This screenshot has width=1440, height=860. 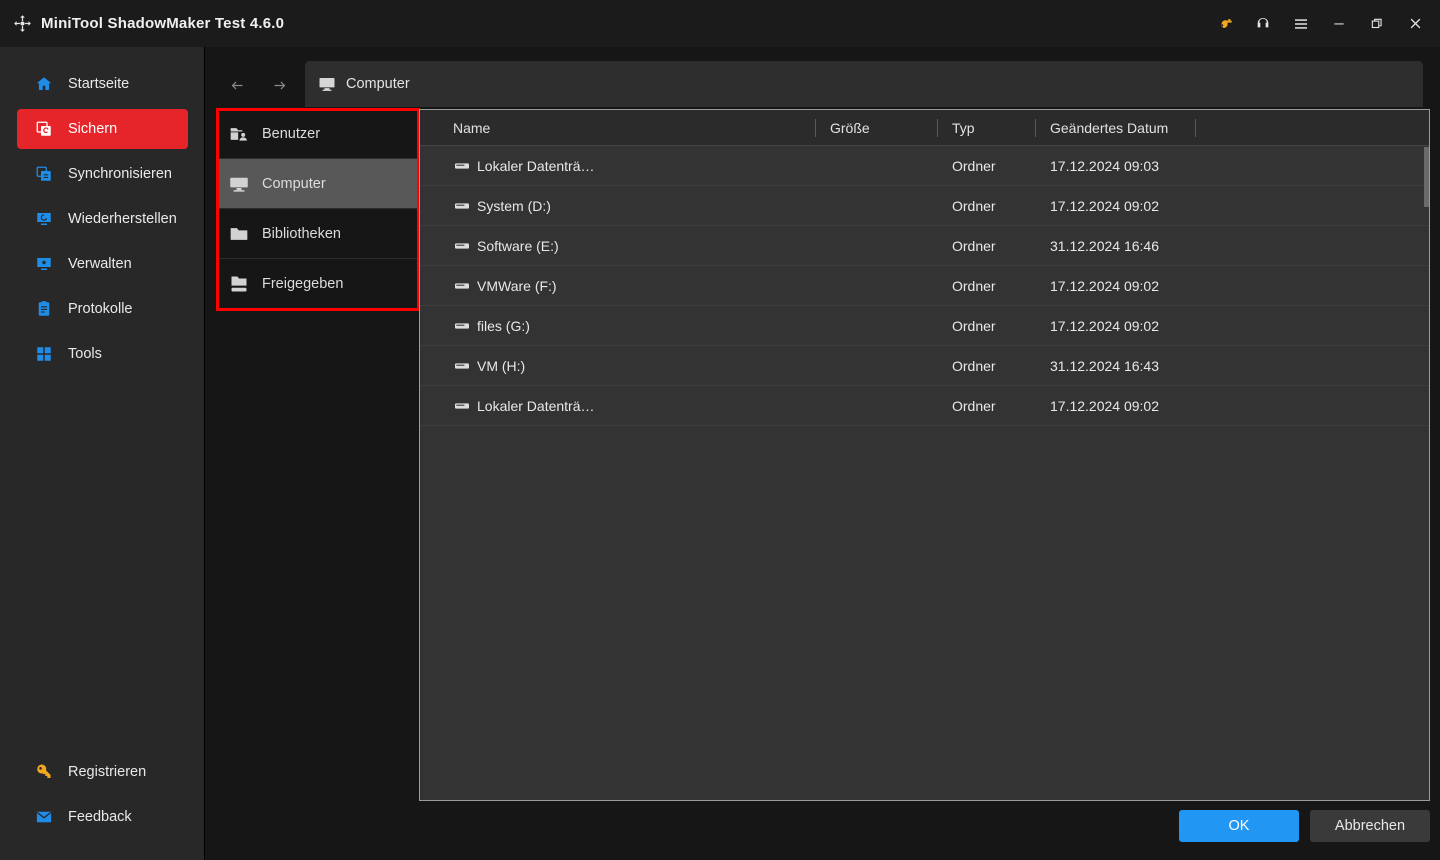 What do you see at coordinates (924, 128) in the screenshot?
I see `file-list-header: Name Größe Typ Geändertes Datum` at bounding box center [924, 128].